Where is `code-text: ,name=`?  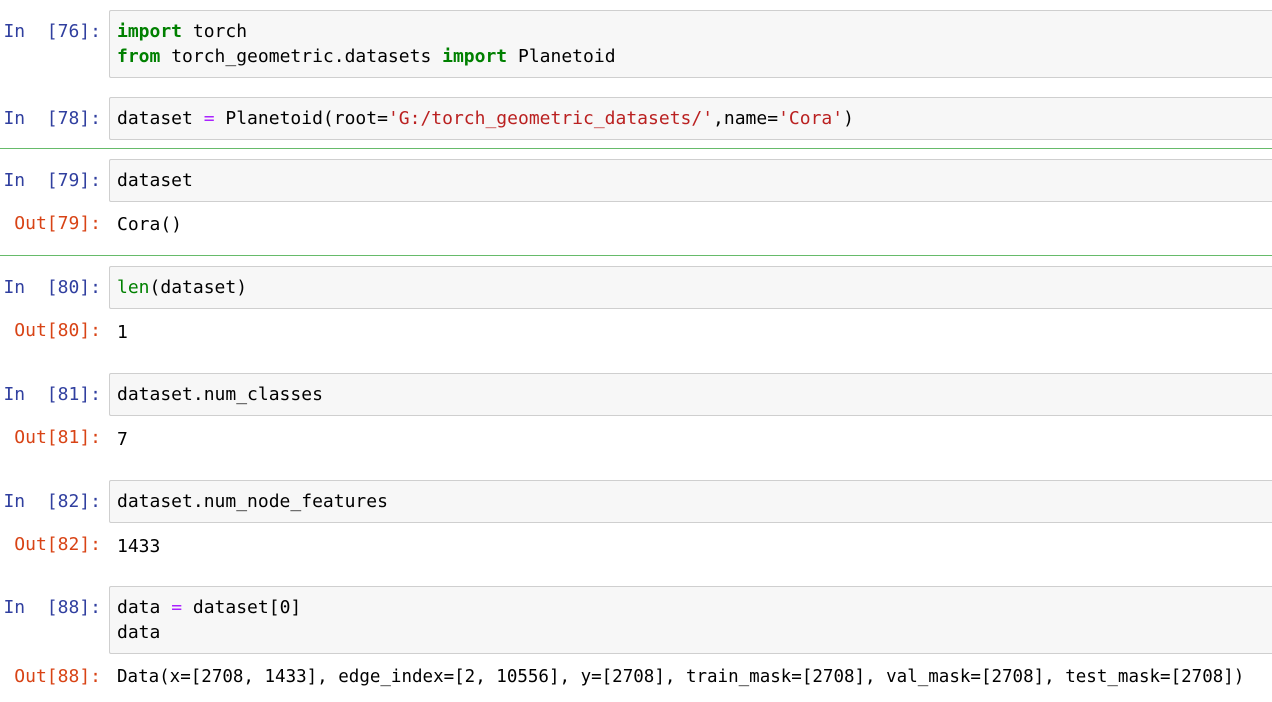 code-text: ,name= is located at coordinates (746, 118).